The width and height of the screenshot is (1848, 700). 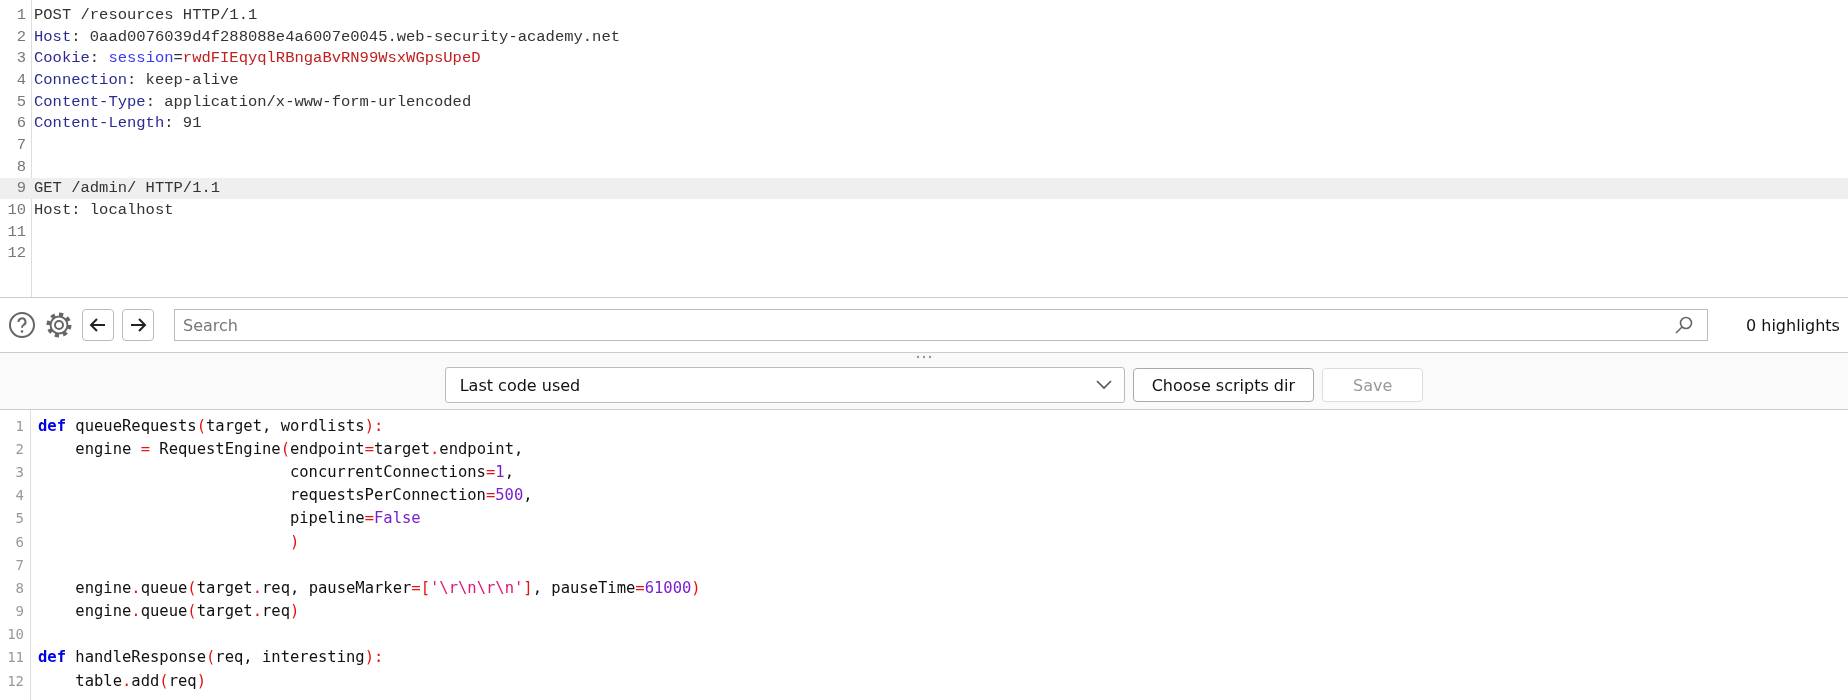 I want to click on choose-dir-button: Choose scripts dir, so click(x=1223, y=385).